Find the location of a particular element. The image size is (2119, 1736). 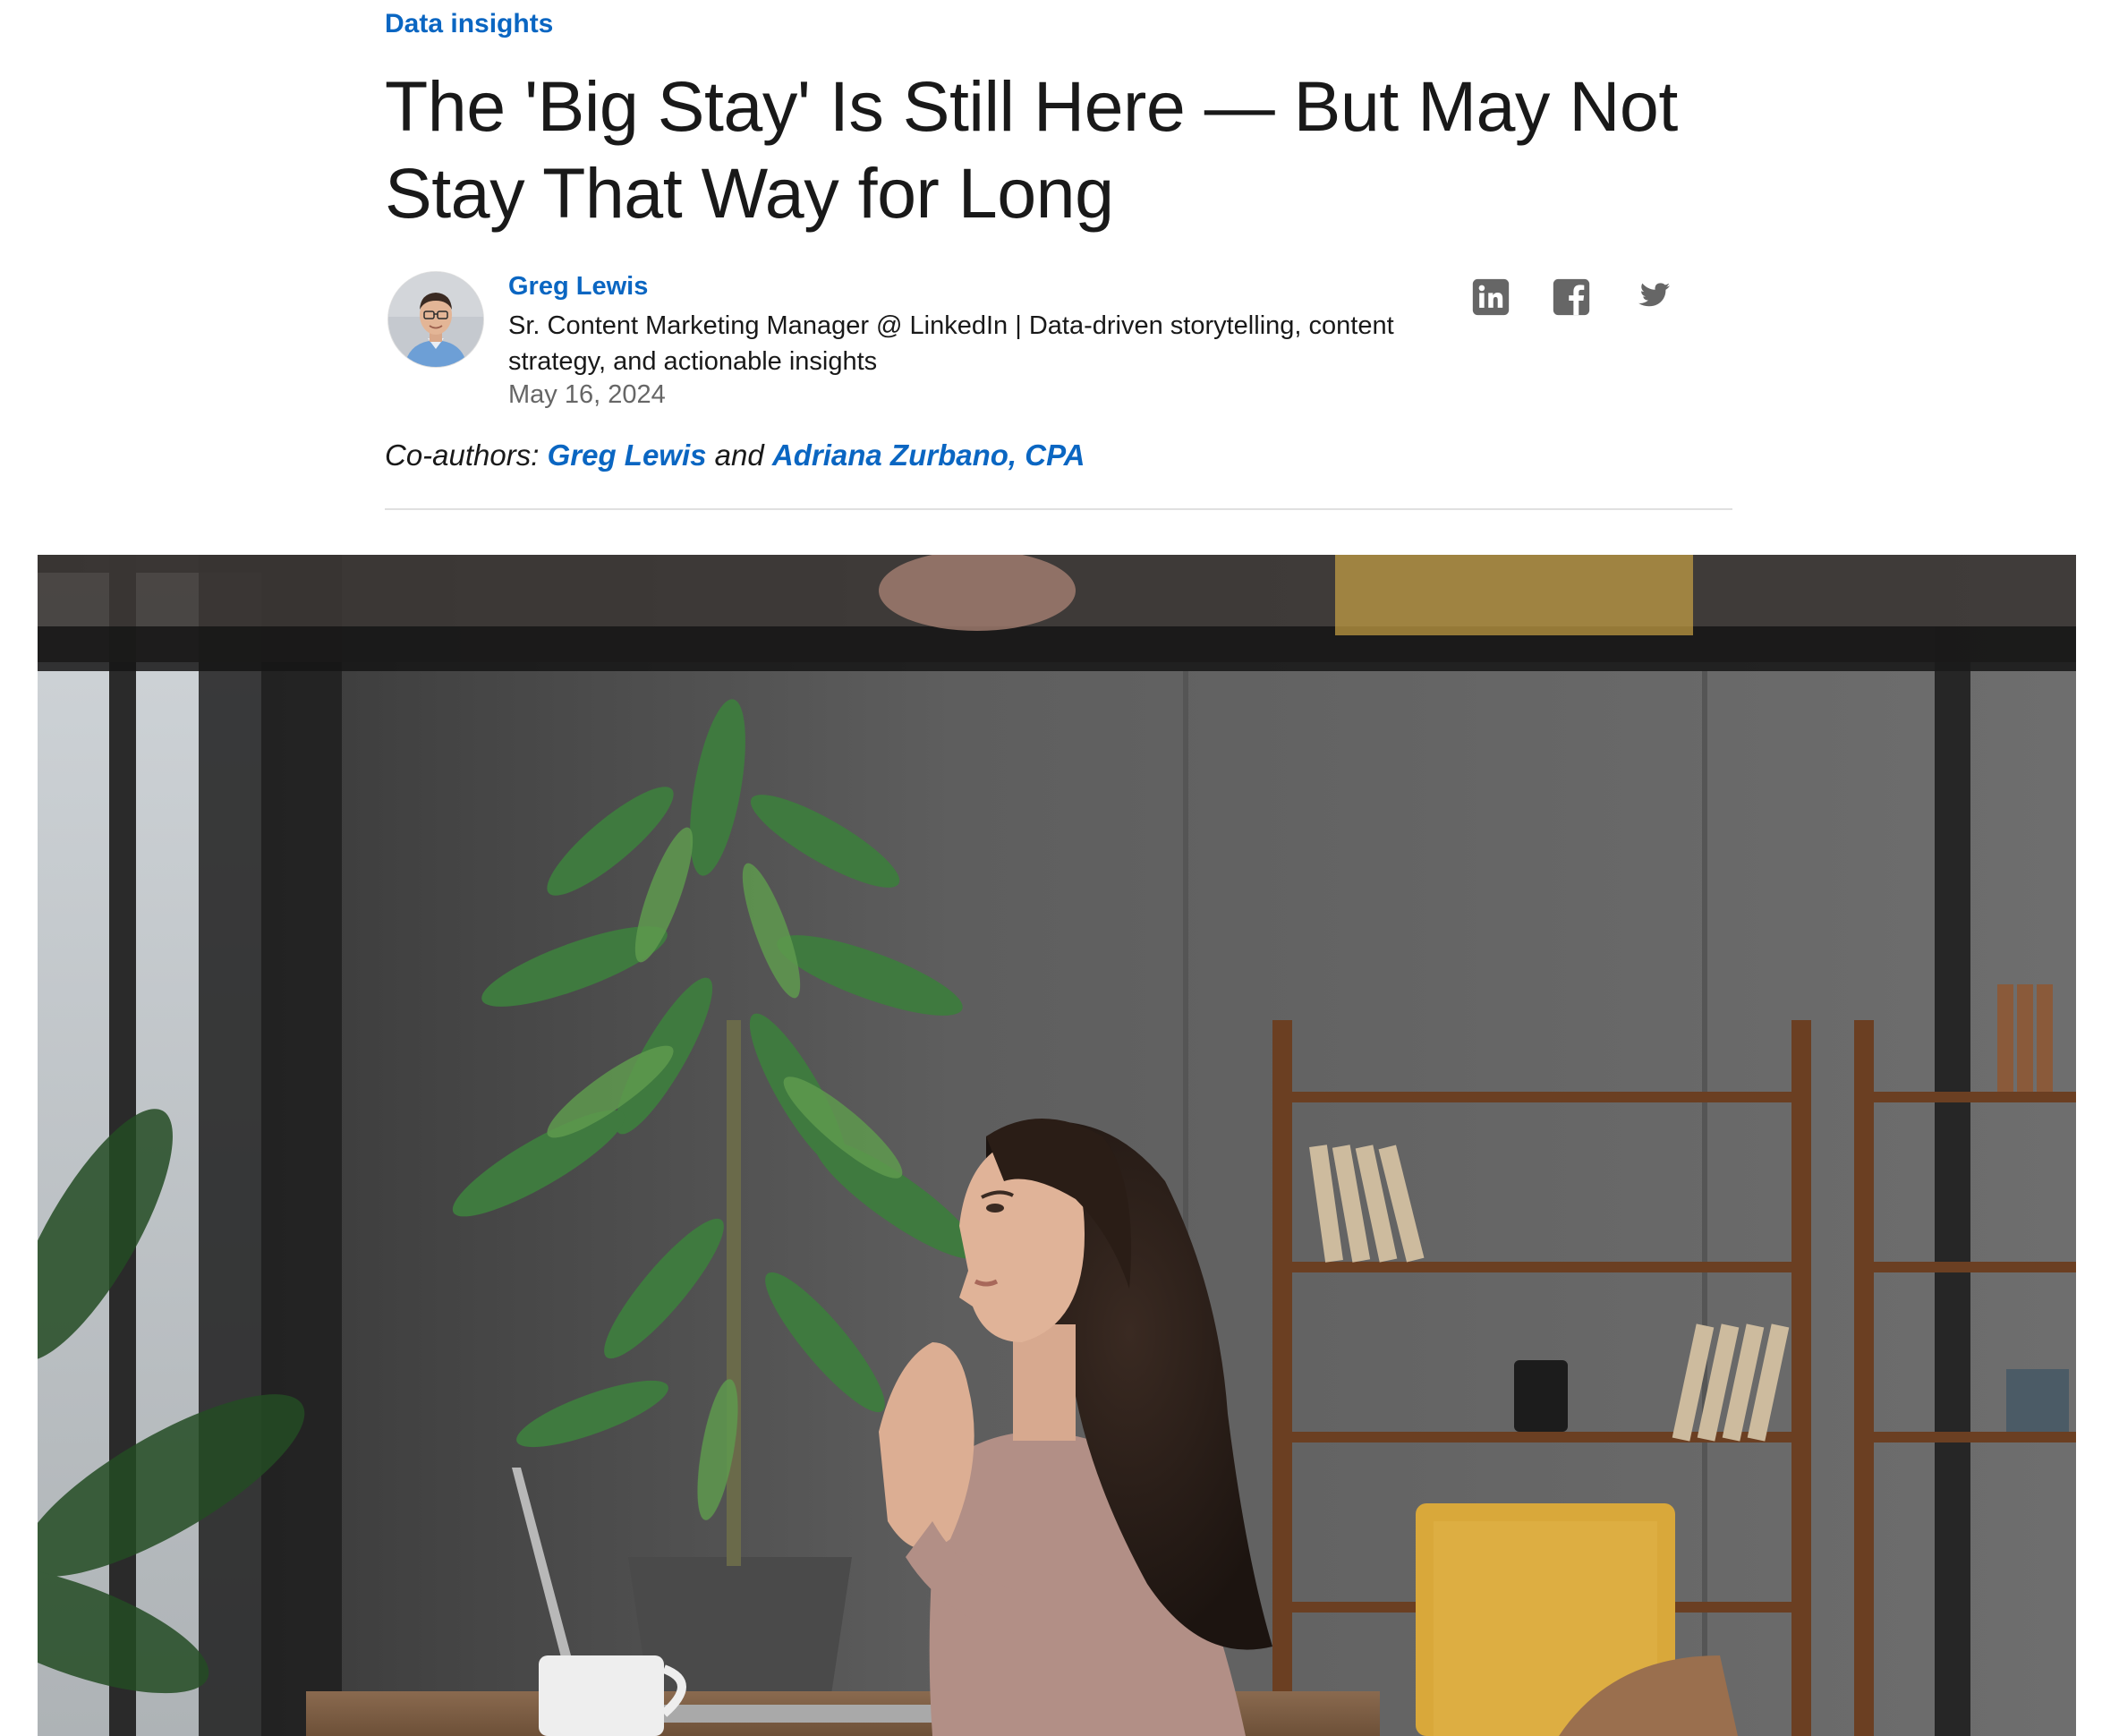

author-avatar is located at coordinates (435, 319).